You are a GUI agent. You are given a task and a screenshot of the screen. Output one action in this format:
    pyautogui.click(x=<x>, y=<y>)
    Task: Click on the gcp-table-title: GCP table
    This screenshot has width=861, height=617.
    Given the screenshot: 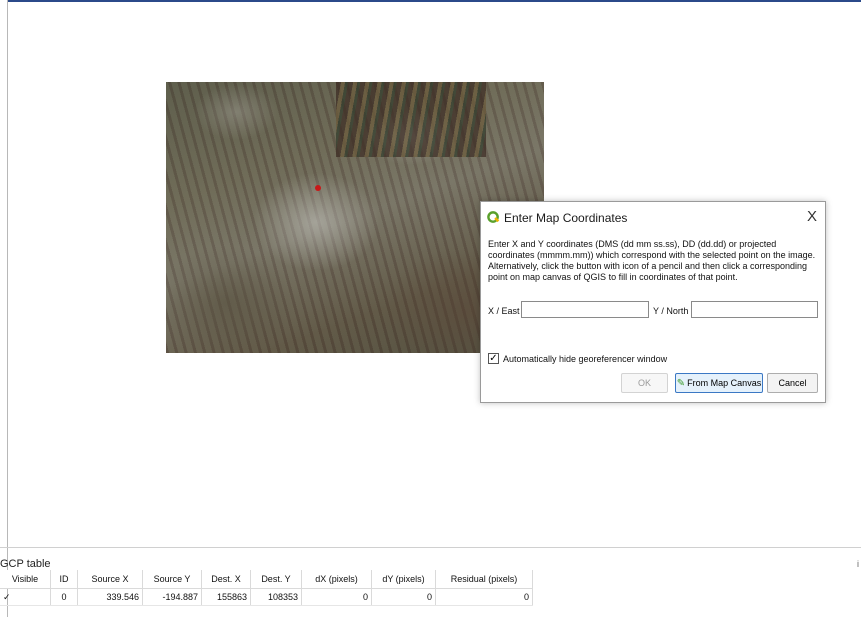 What is the action you would take?
    pyautogui.click(x=25, y=564)
    